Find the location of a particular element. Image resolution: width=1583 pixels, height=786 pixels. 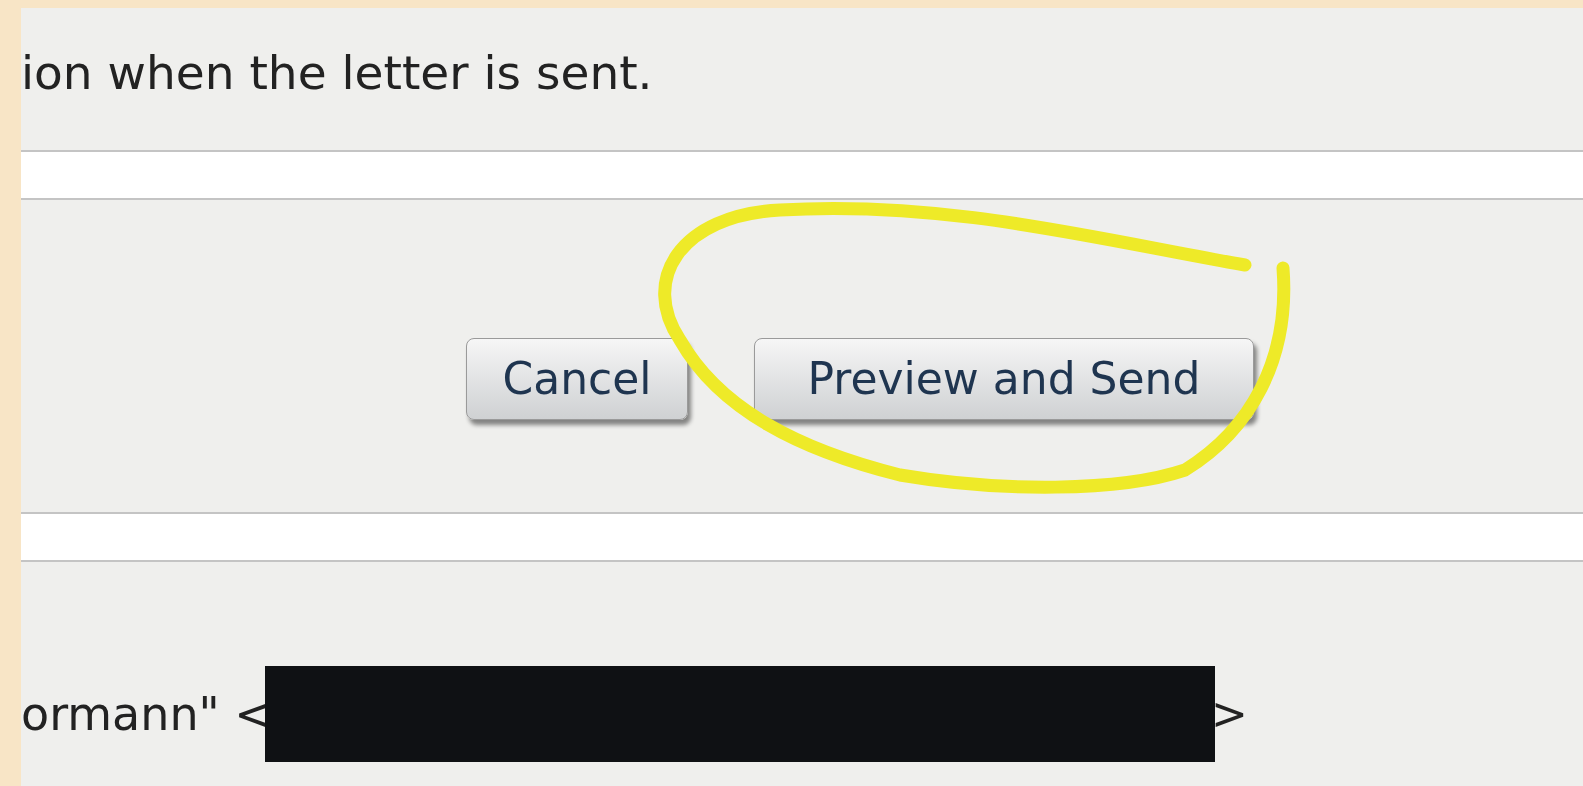

closing-bracket-text: > is located at coordinates (1229, 714).